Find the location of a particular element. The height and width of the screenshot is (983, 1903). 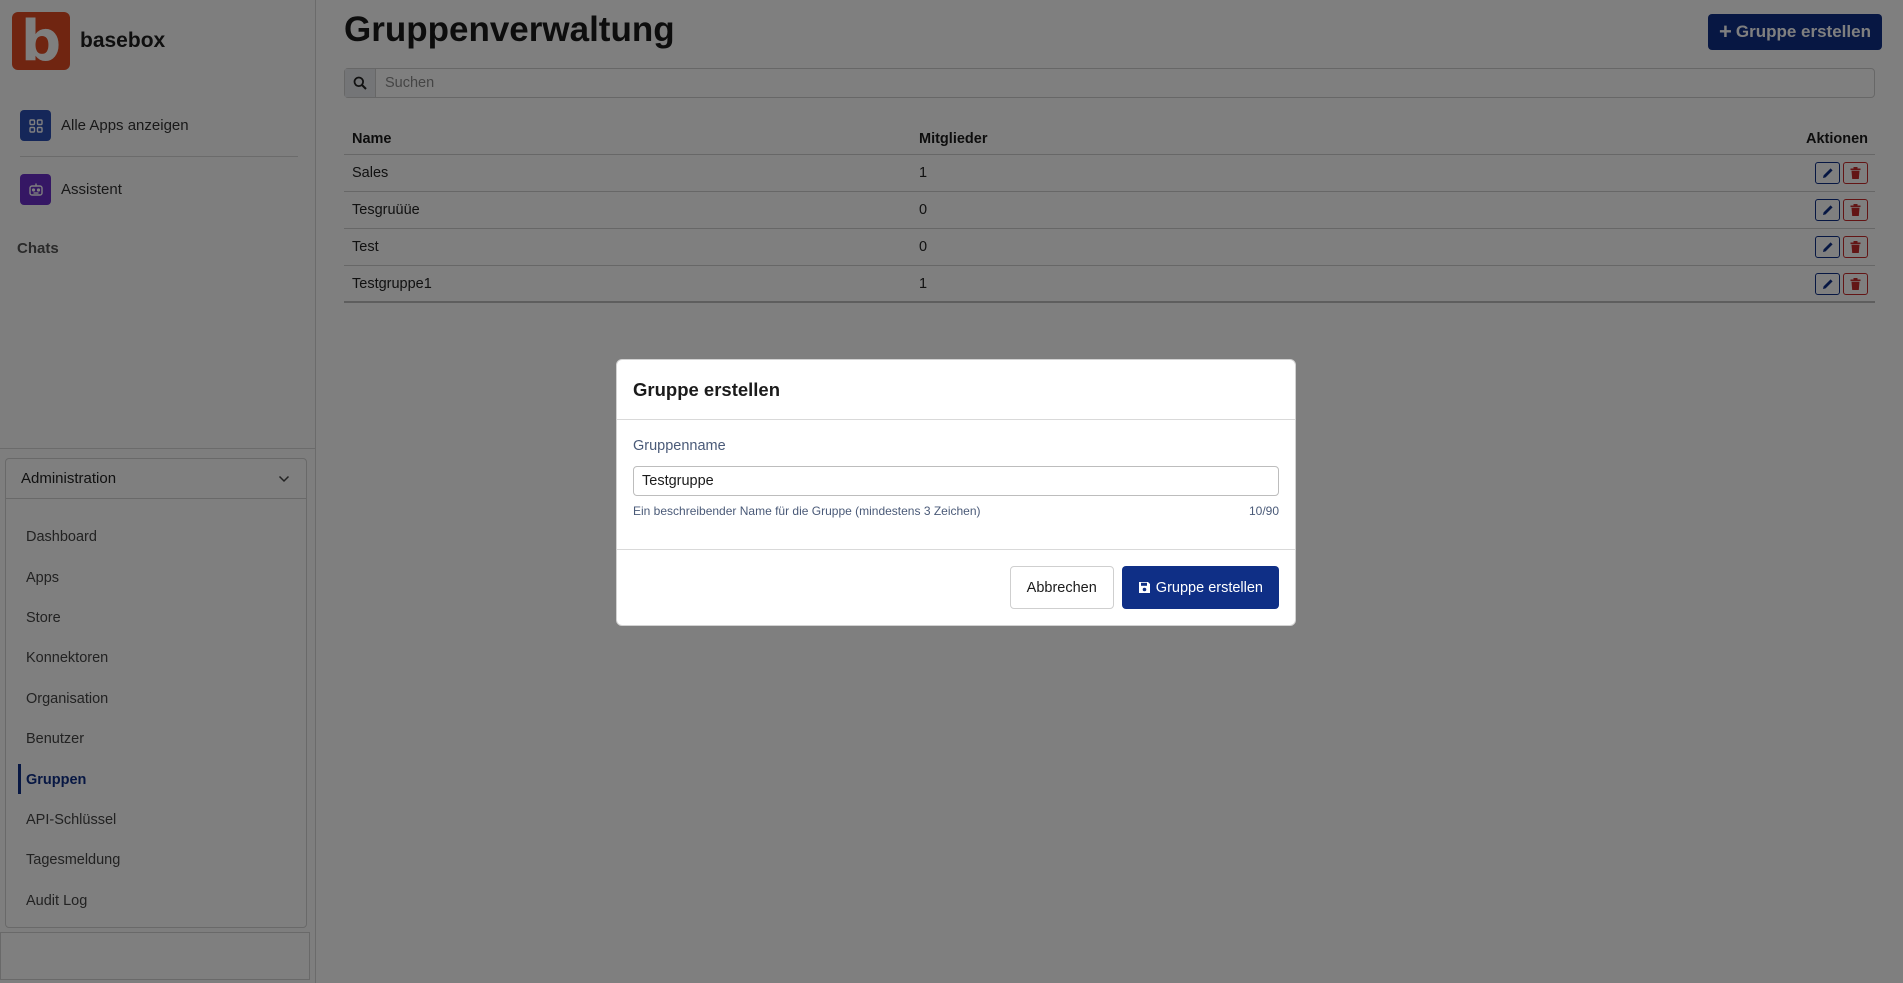

cancel-button: Abbrechen is located at coordinates (1061, 587).